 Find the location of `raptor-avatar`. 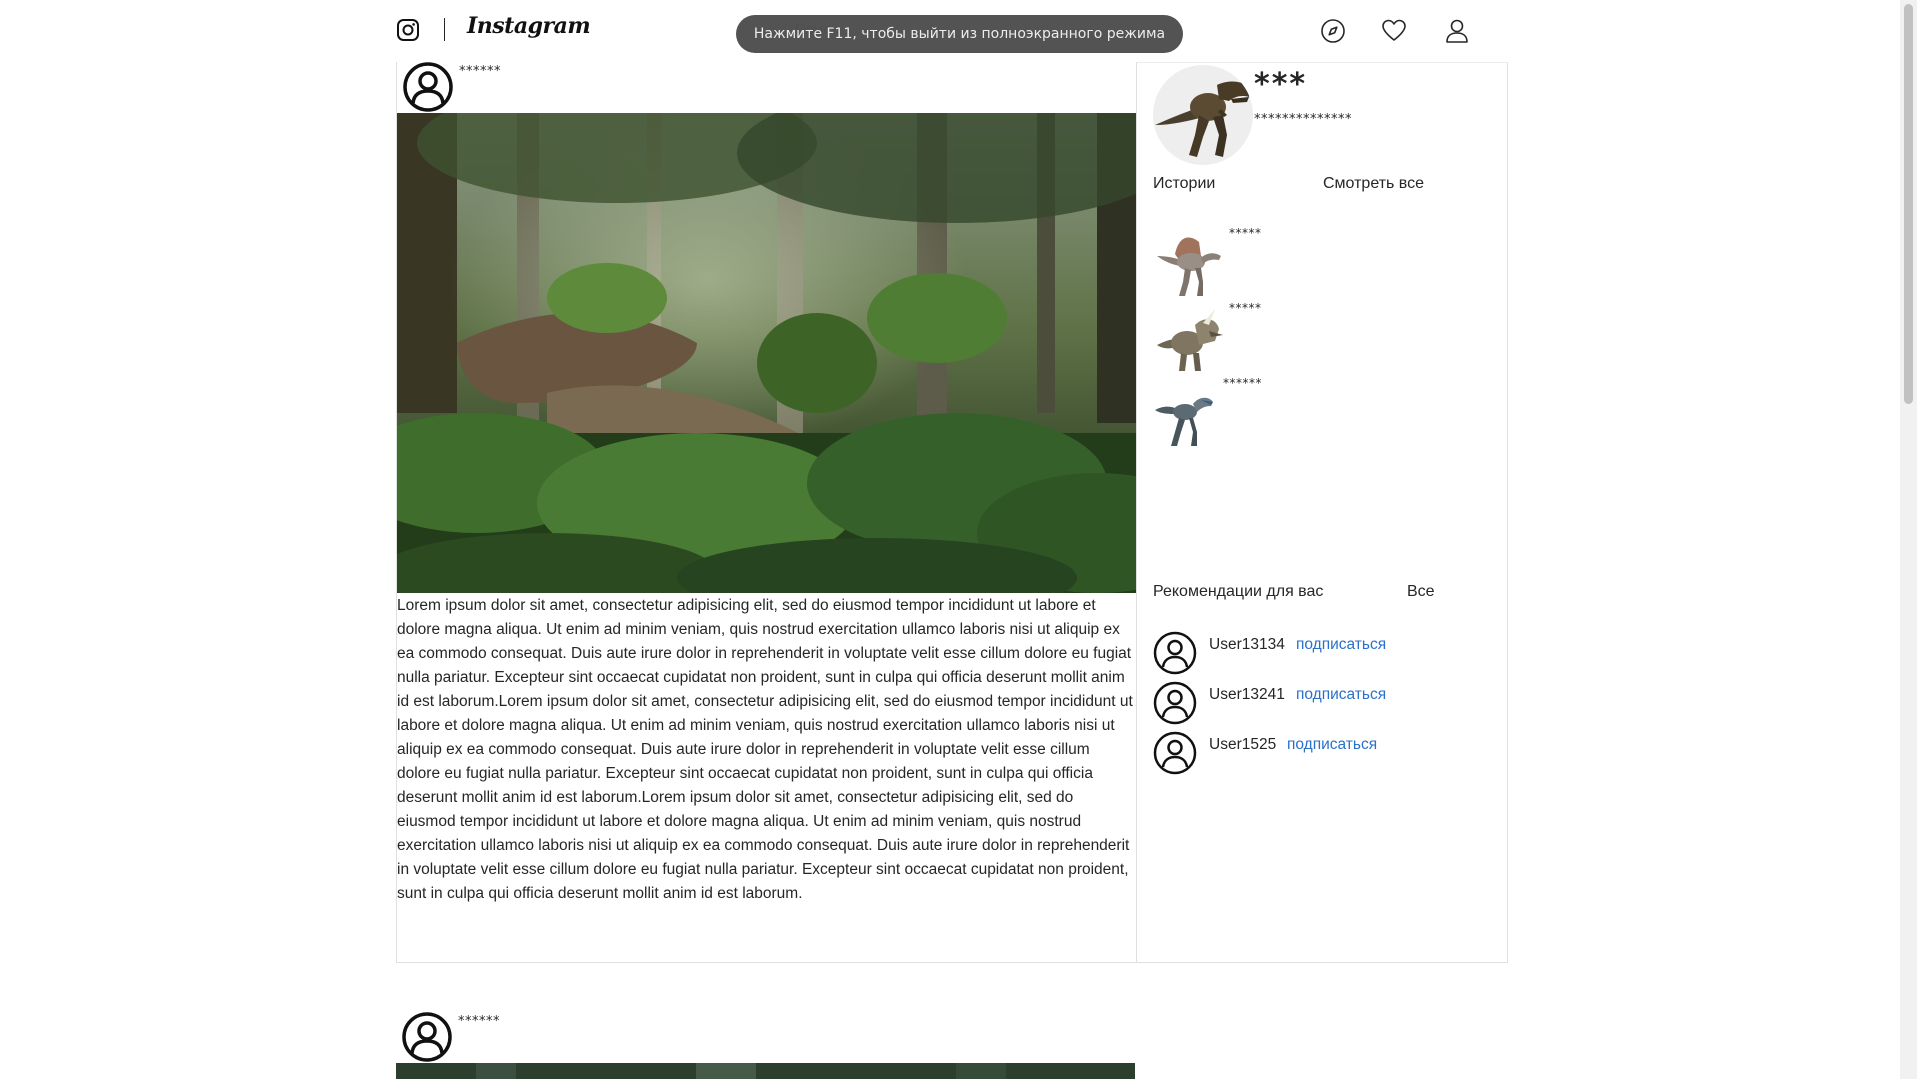

raptor-avatar is located at coordinates (1184, 421).